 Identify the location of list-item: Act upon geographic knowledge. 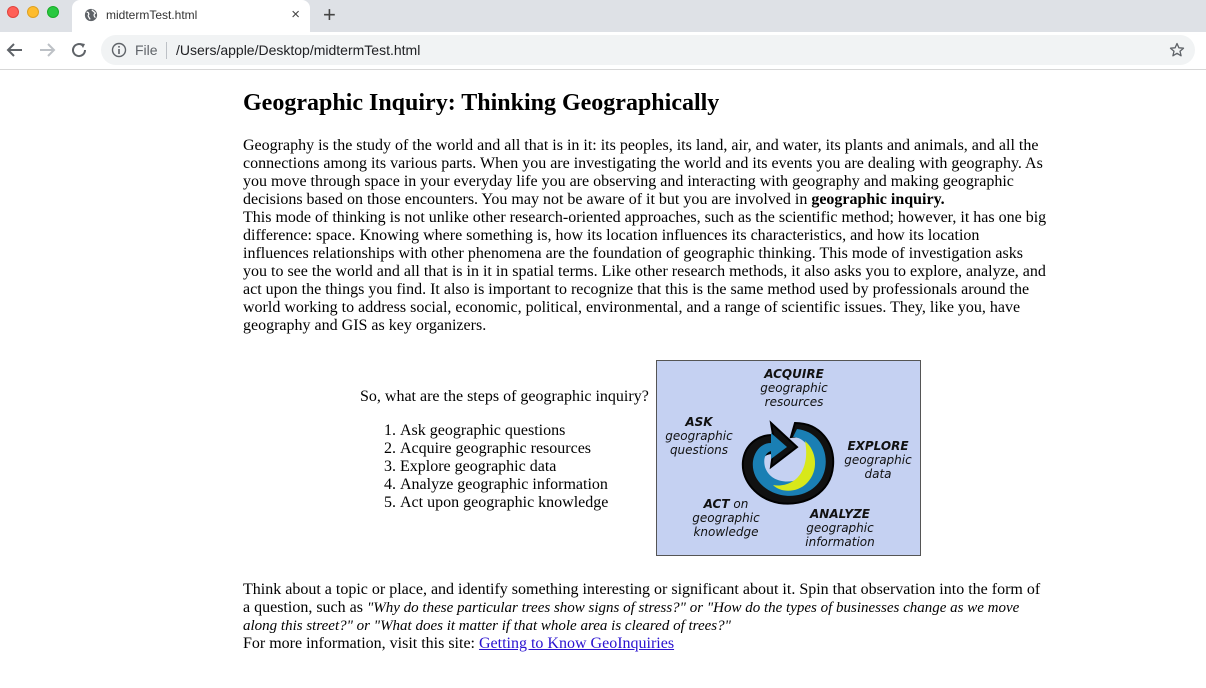
(504, 503).